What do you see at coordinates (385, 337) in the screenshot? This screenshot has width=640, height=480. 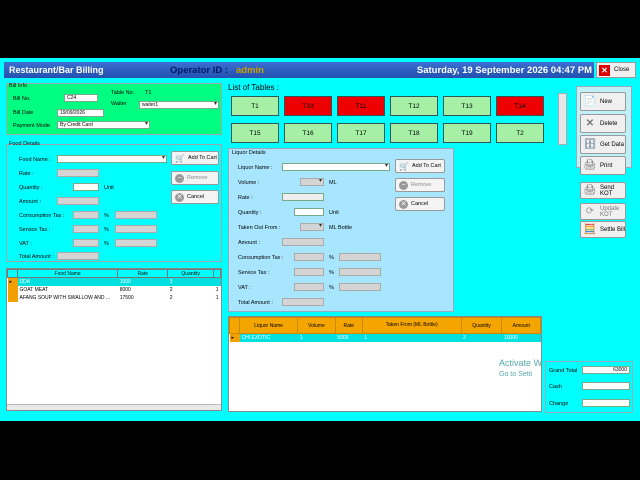 I see `table-row: ▸ CHI EXOTIC 1 5000 1 2 10000` at bounding box center [385, 337].